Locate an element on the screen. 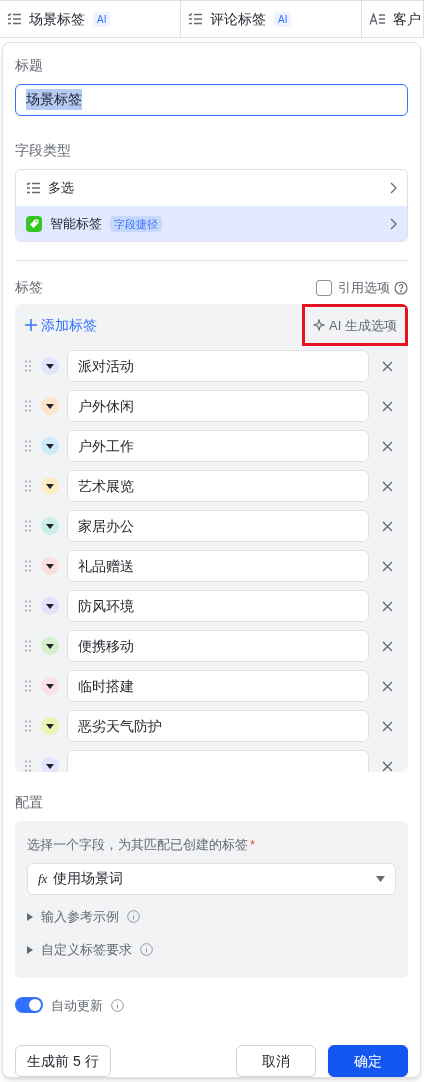  select-value: 使用场景词 is located at coordinates (88, 878).